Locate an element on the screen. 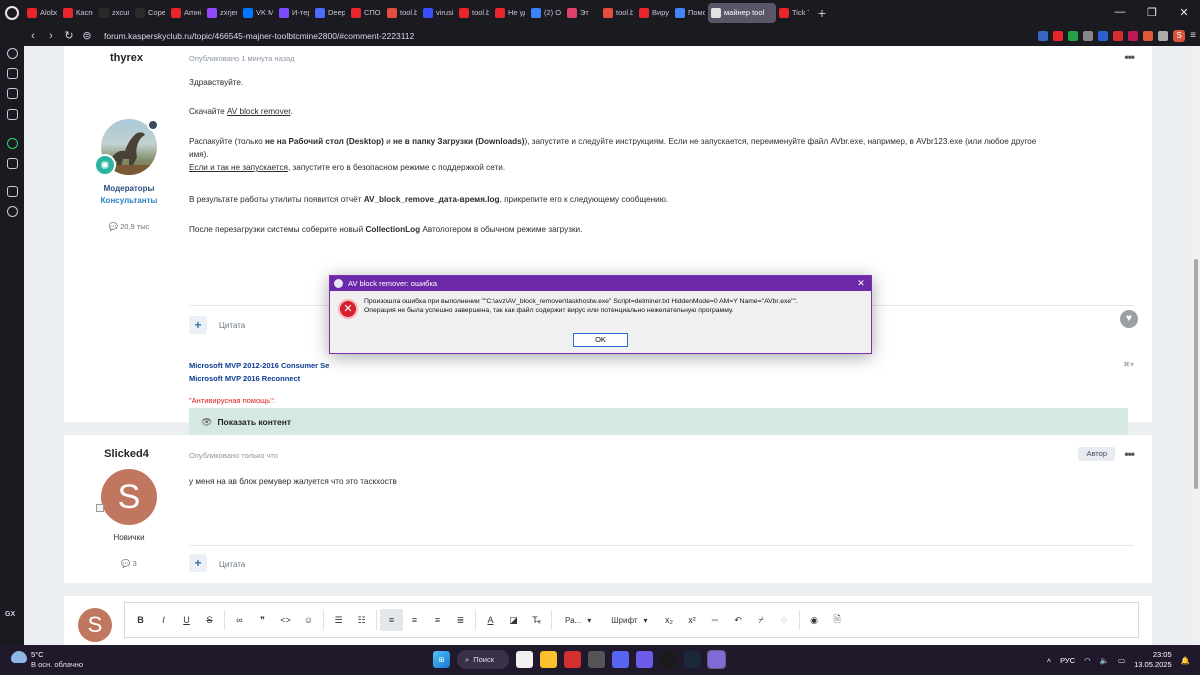 Image resolution: width=1200 pixels, height=675 pixels. browser-tab: zxrjer is located at coordinates (222, 13).